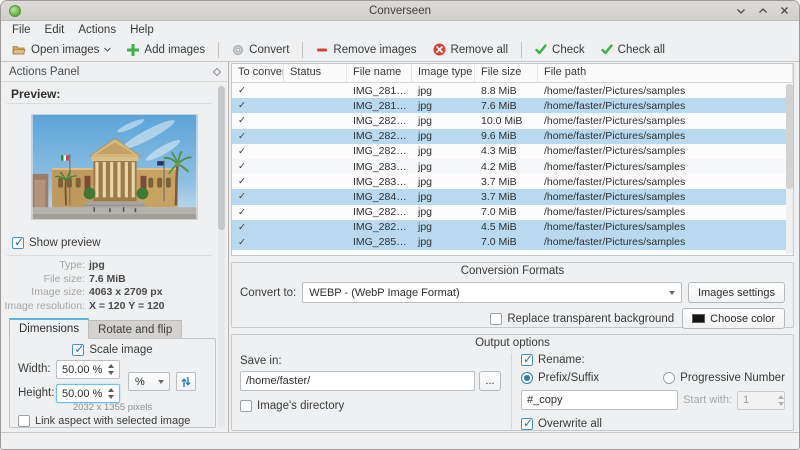 The width and height of the screenshot is (800, 450). What do you see at coordinates (379, 73) in the screenshot?
I see `column-header: File name` at bounding box center [379, 73].